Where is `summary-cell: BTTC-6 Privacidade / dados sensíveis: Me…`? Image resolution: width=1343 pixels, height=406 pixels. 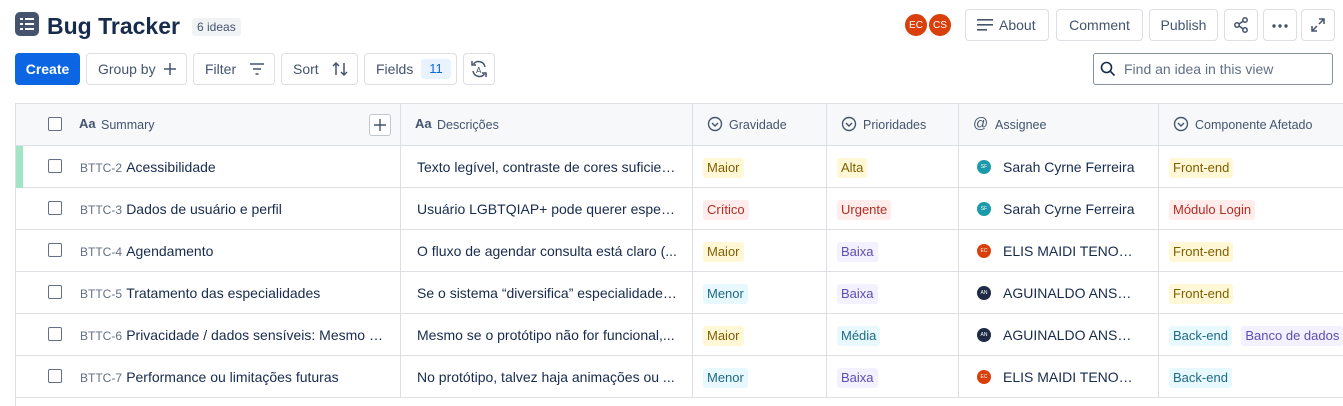 summary-cell: BTTC-6 Privacidade / dados sensíveis: Me… is located at coordinates (208, 334).